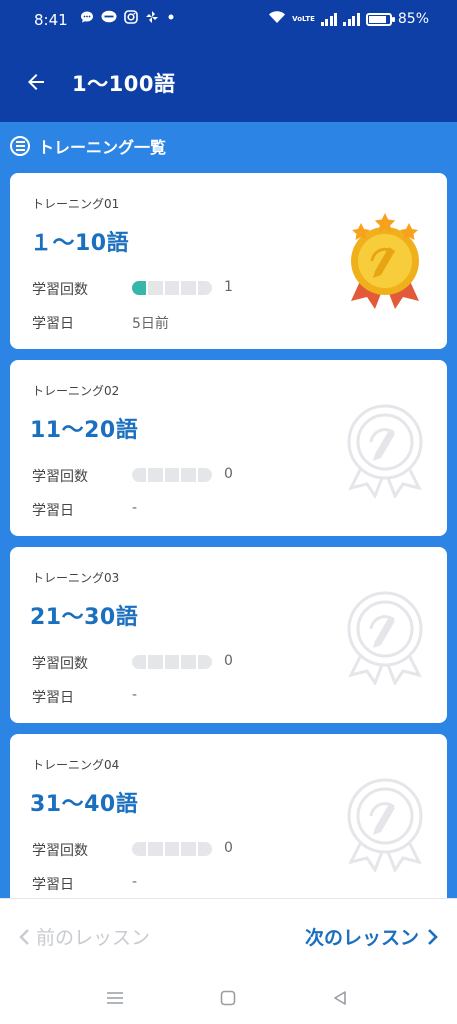 The width and height of the screenshot is (457, 1024). I want to click on prev-lesson-label: 前のレッスン, so click(93, 938).